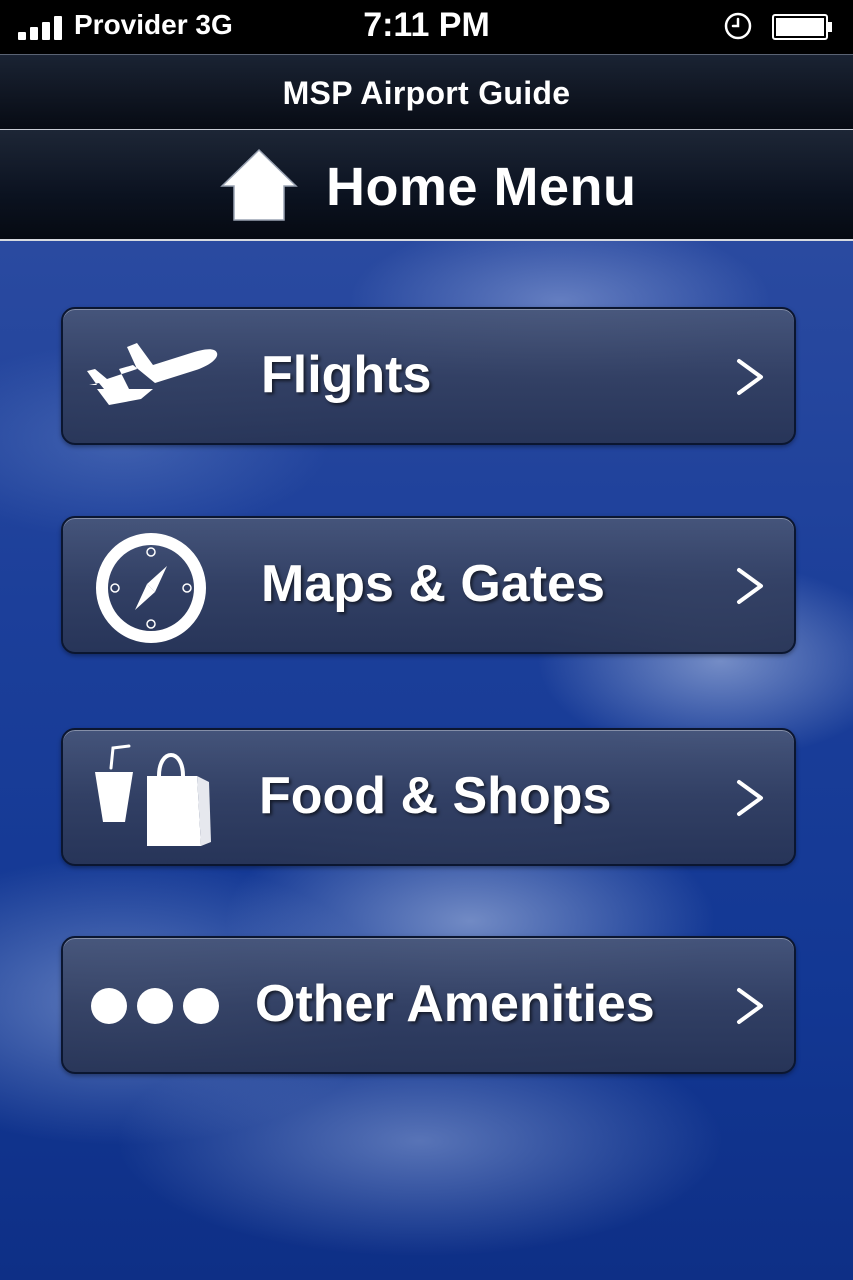 The height and width of the screenshot is (1280, 853). I want to click on flights-button: Flights, so click(428, 376).